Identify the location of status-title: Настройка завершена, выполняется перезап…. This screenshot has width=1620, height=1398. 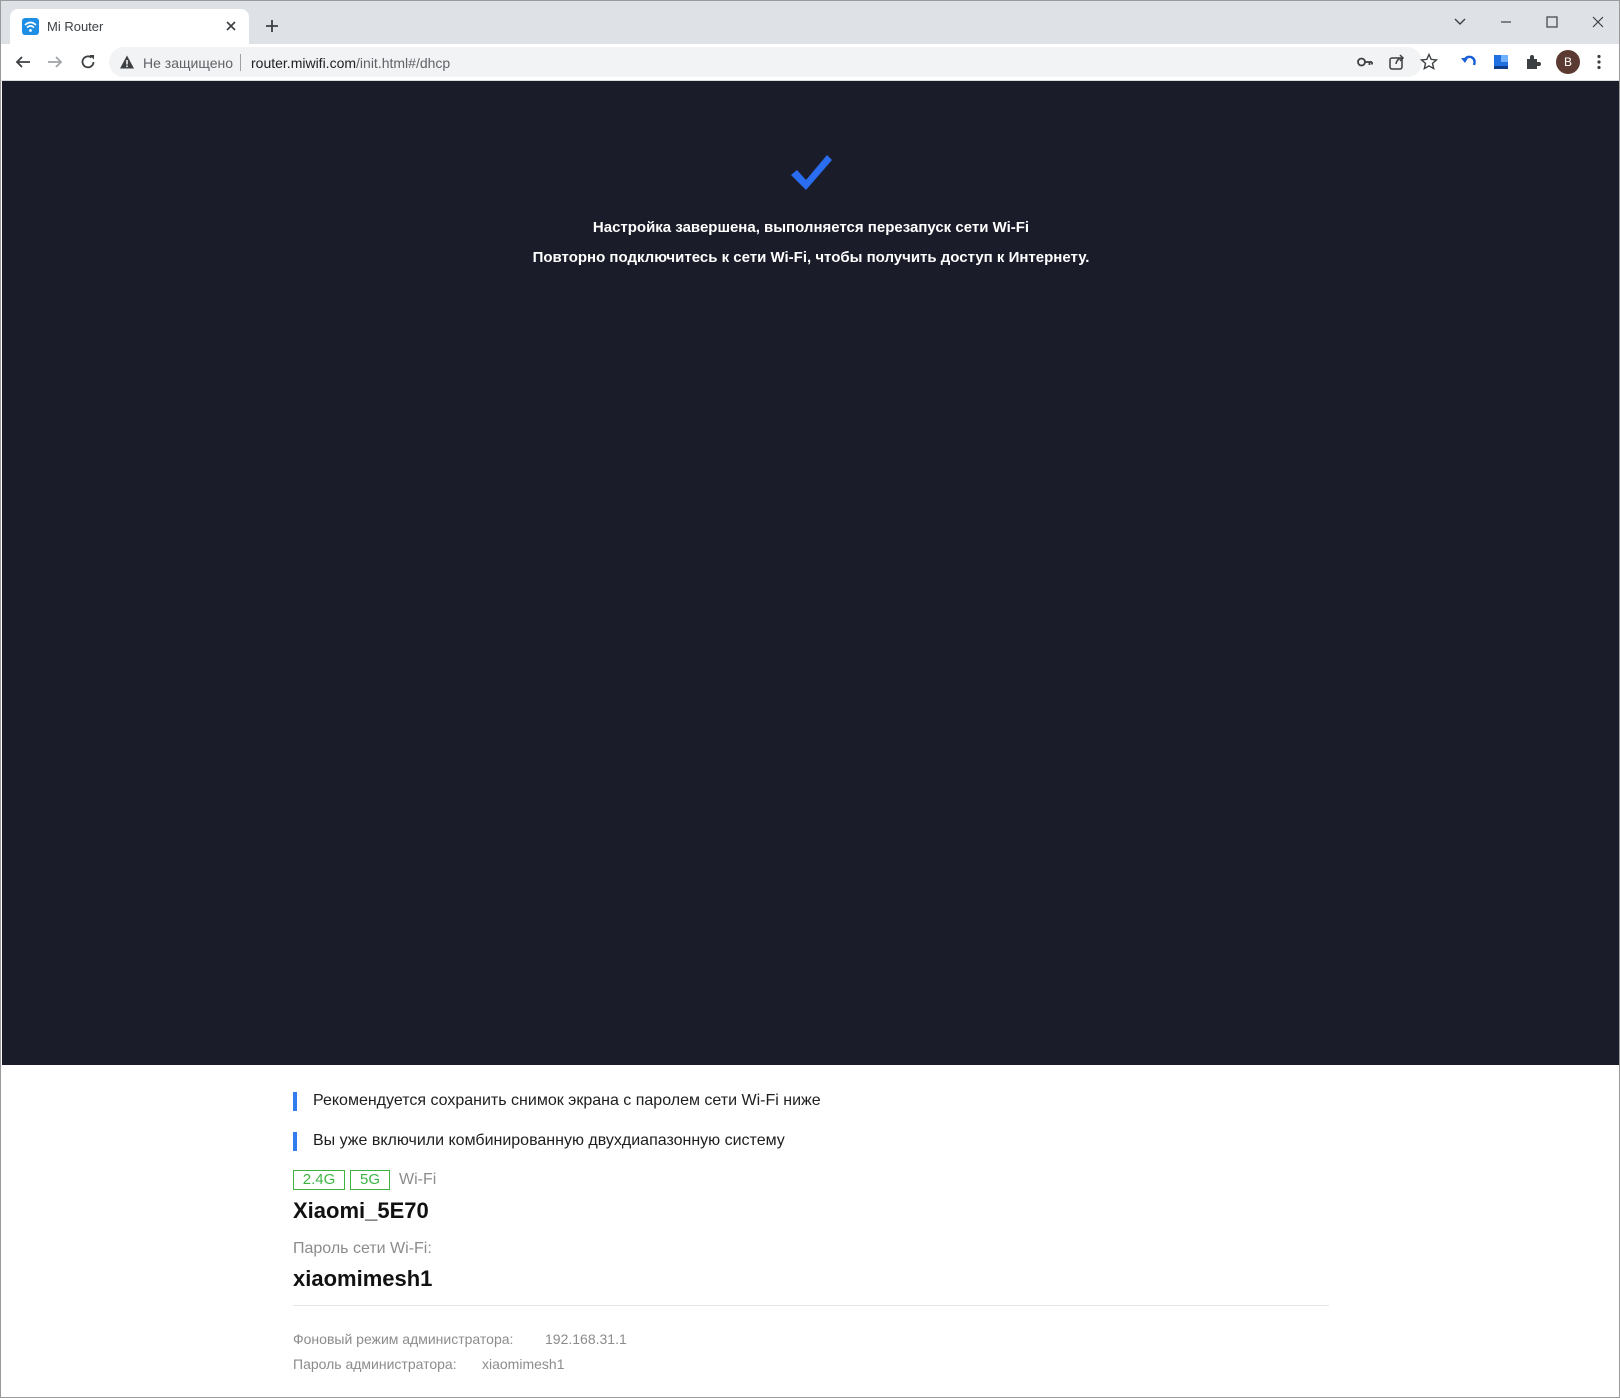
(811, 227).